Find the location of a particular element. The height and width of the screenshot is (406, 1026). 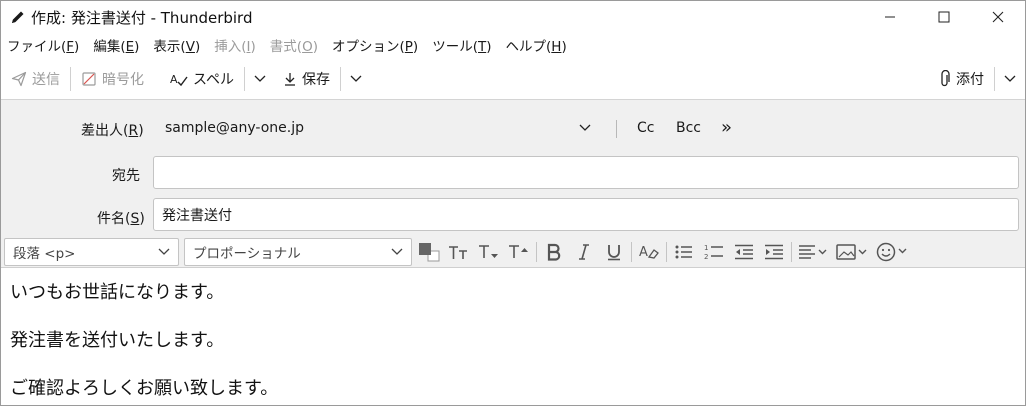

encrypt-button: 暗号化 is located at coordinates (112, 79).